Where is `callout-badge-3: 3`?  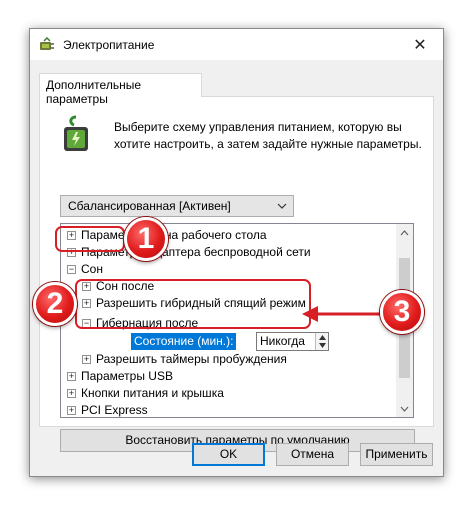 callout-badge-3: 3 is located at coordinates (402, 312).